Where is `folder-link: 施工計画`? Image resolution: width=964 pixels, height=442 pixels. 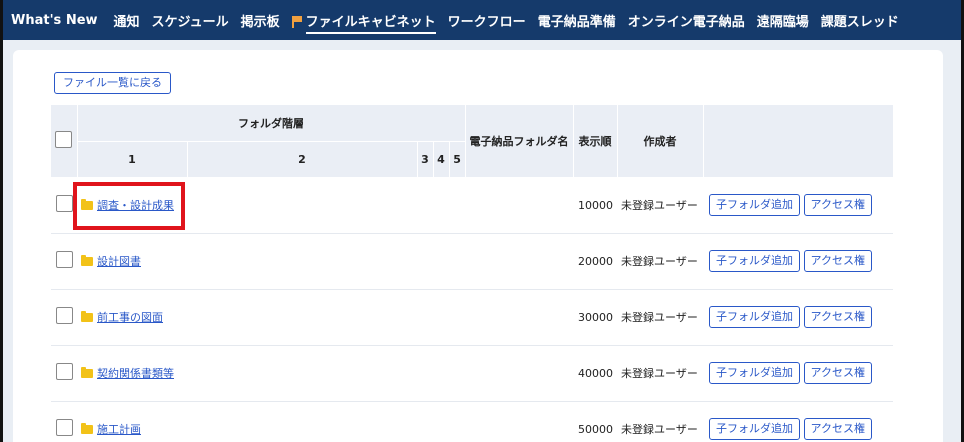 folder-link: 施工計画 is located at coordinates (111, 429).